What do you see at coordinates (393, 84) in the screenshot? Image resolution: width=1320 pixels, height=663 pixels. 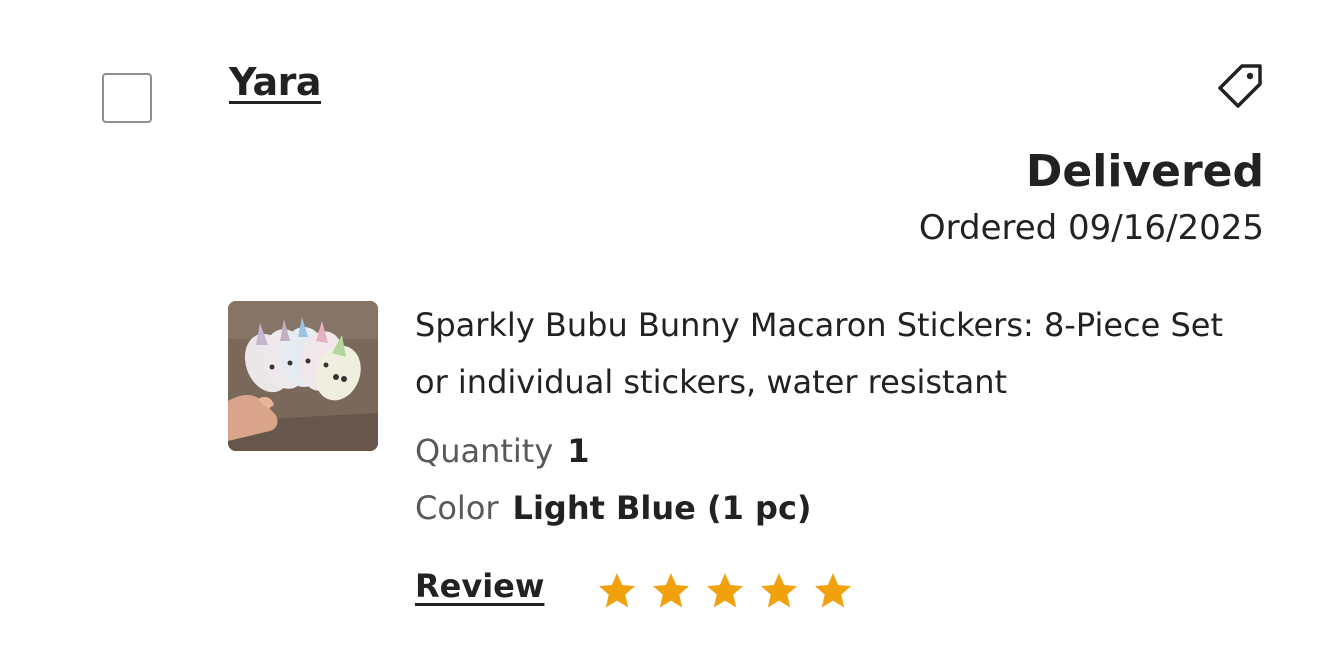 I see `redacted-name-area` at bounding box center [393, 84].